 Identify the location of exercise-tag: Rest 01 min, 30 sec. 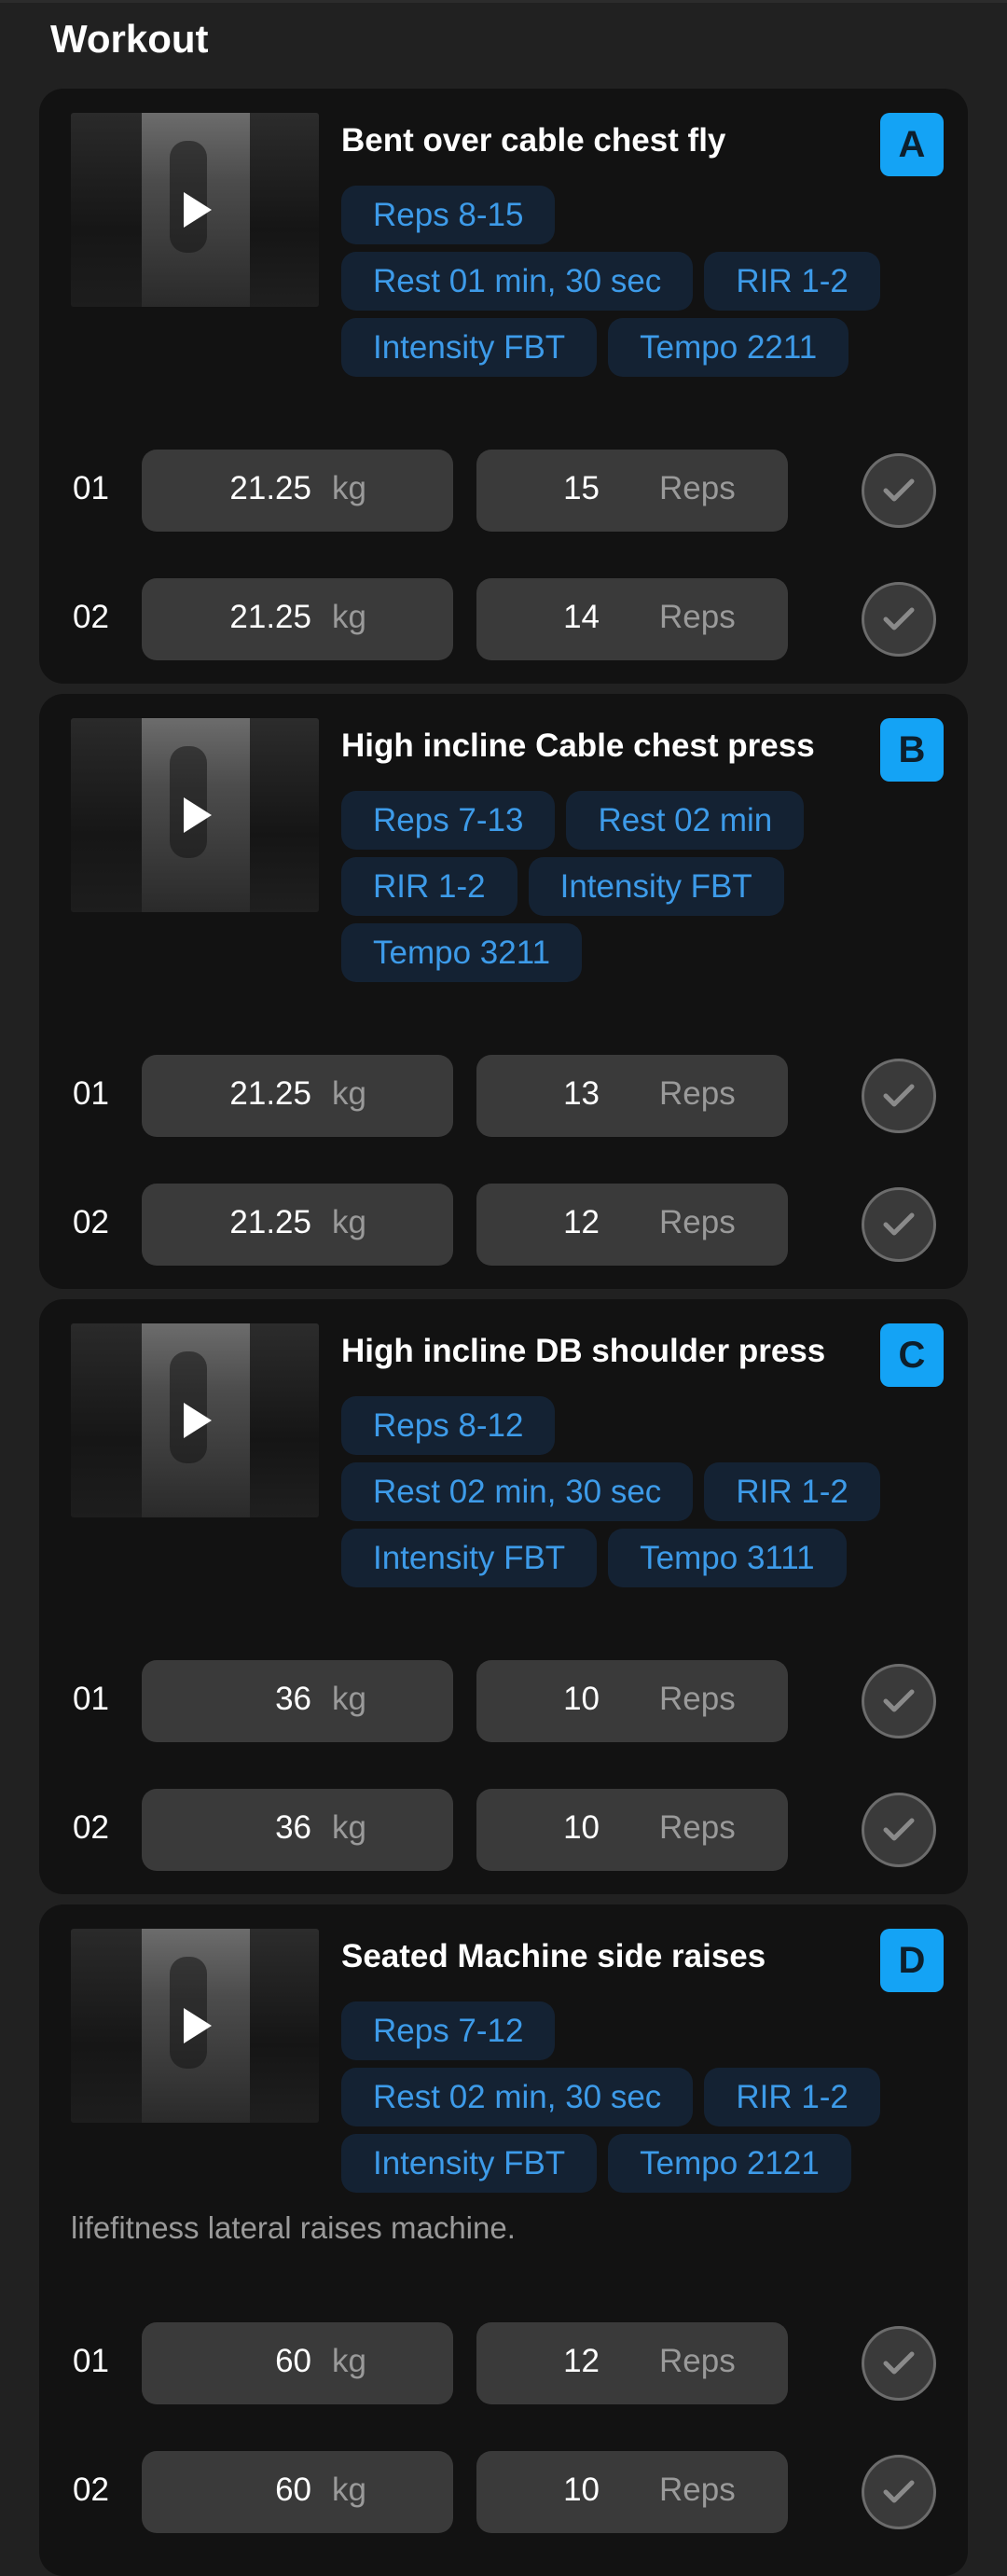
(517, 281).